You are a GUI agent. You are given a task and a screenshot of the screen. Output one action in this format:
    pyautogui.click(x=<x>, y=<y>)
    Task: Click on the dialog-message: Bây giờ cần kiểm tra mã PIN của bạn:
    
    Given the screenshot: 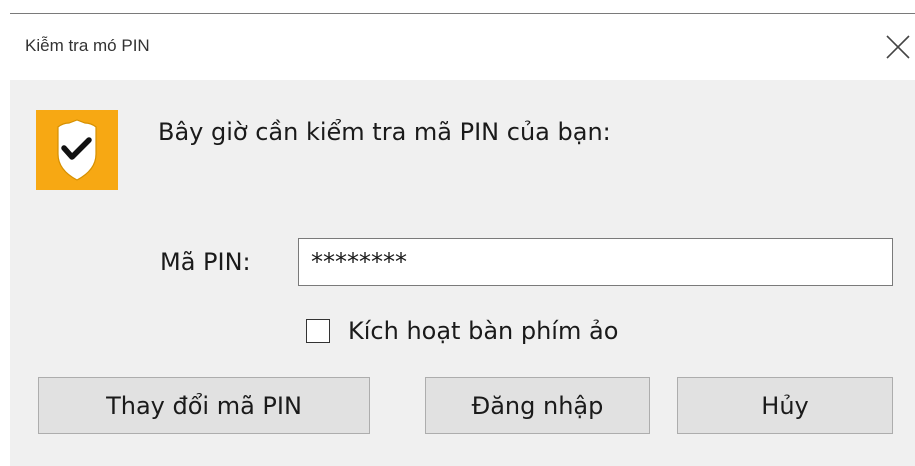 What is the action you would take?
    pyautogui.click(x=384, y=132)
    